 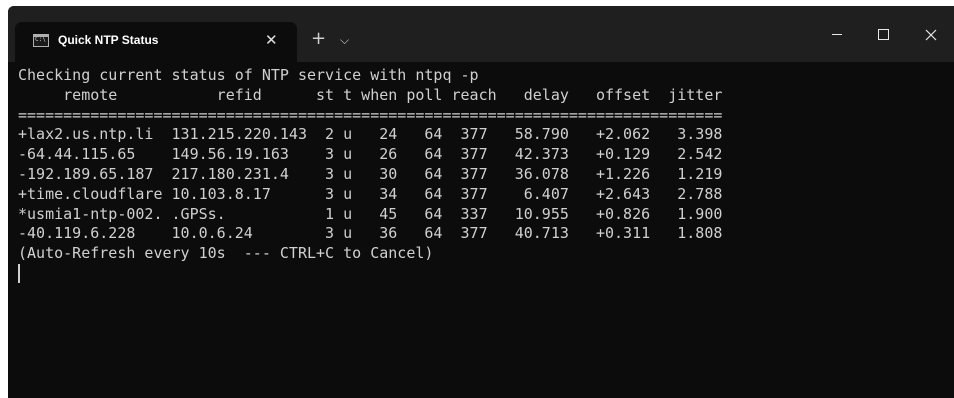 I want to click on close-window-button, so click(x=931, y=35).